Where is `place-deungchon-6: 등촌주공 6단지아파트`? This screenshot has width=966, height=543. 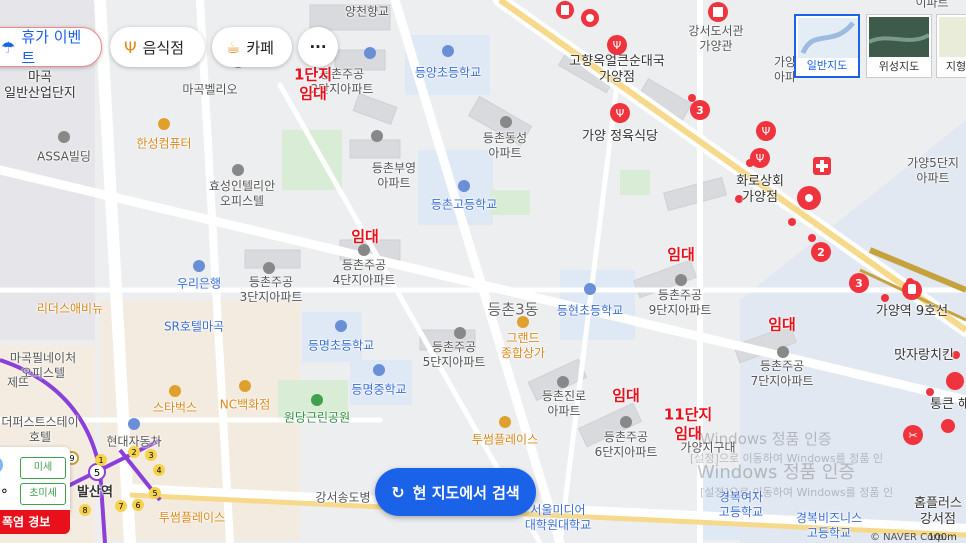 place-deungchon-6: 등촌주공 6단지아파트 is located at coordinates (626, 445).